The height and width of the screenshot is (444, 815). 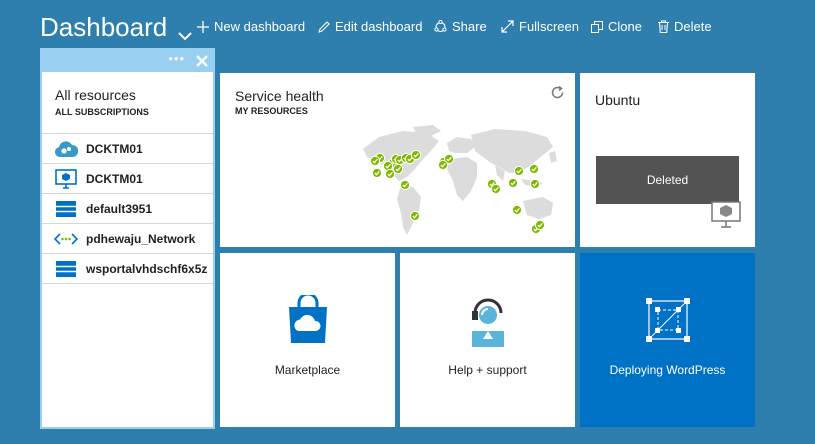 What do you see at coordinates (379, 26) in the screenshot?
I see `edit-dashboard-label: Edit dashboard` at bounding box center [379, 26].